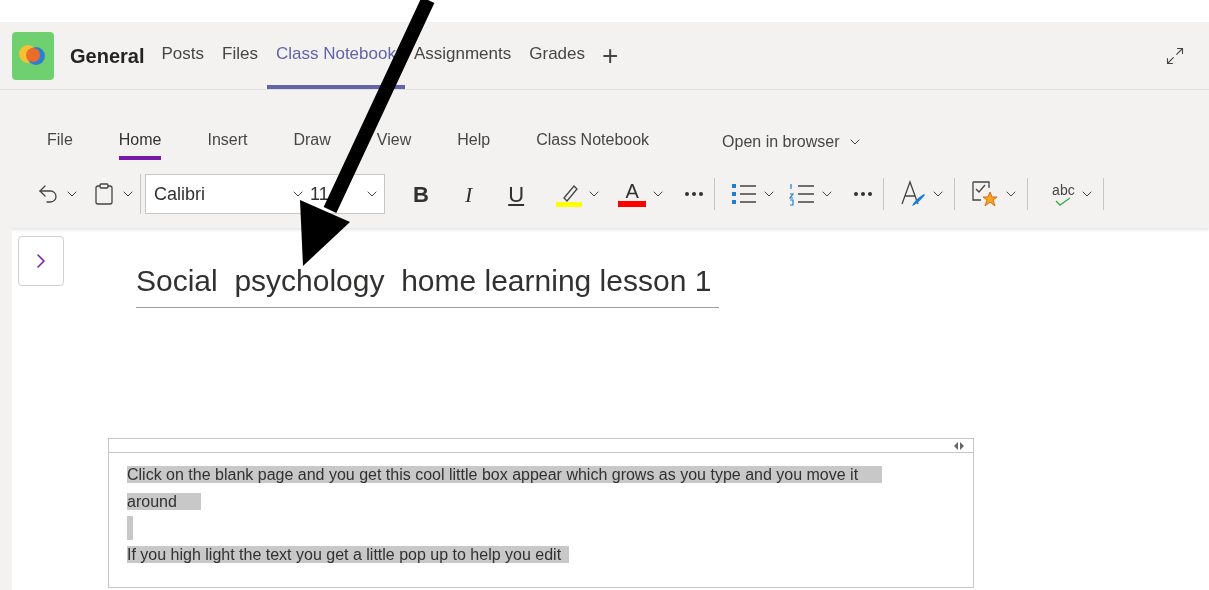 Image resolution: width=1209 pixels, height=590 pixels. I want to click on font-name: Calibri, so click(179, 194).